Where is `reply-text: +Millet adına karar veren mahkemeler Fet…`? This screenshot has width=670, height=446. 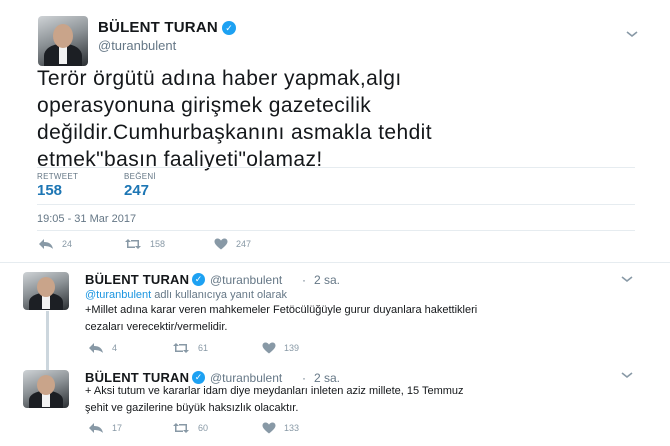
reply-text: +Millet adına karar veren mahkemeler Fet… is located at coordinates (365, 319).